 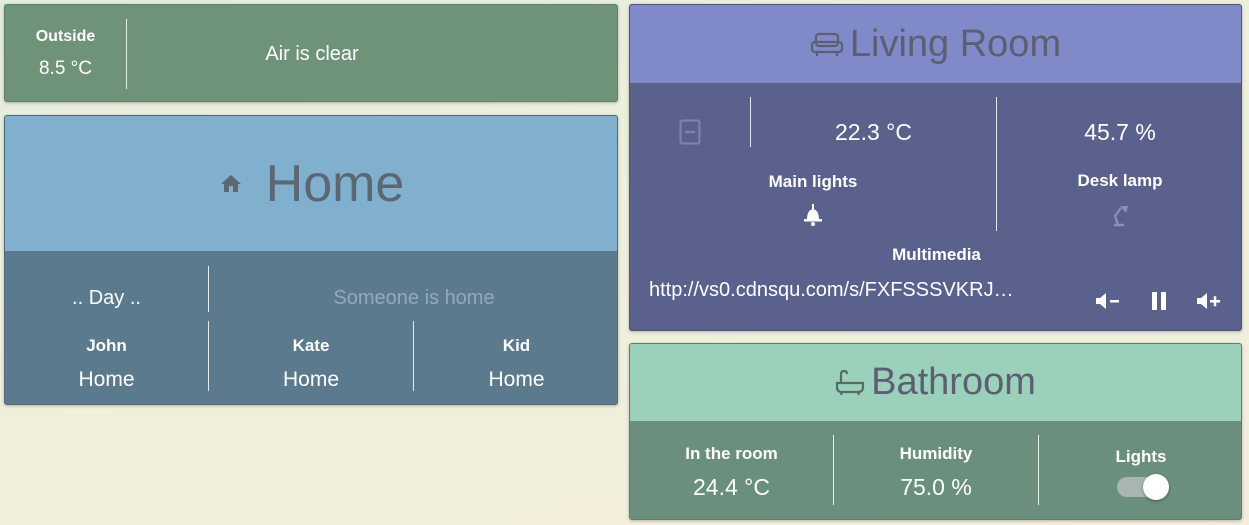 What do you see at coordinates (731, 486) in the screenshot?
I see `bath-temperature: 24.4 °C` at bounding box center [731, 486].